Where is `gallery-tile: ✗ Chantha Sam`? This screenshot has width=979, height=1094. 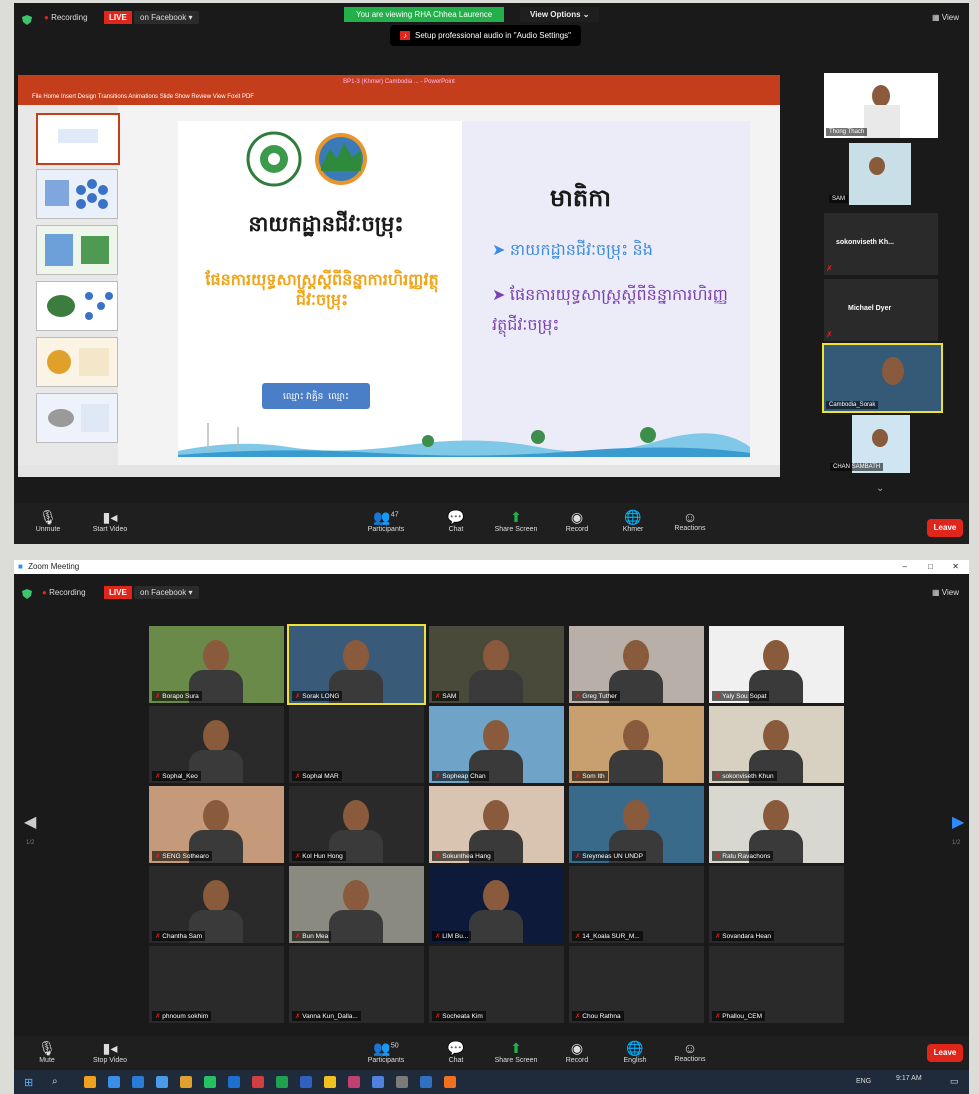 gallery-tile: ✗ Chantha Sam is located at coordinates (216, 904).